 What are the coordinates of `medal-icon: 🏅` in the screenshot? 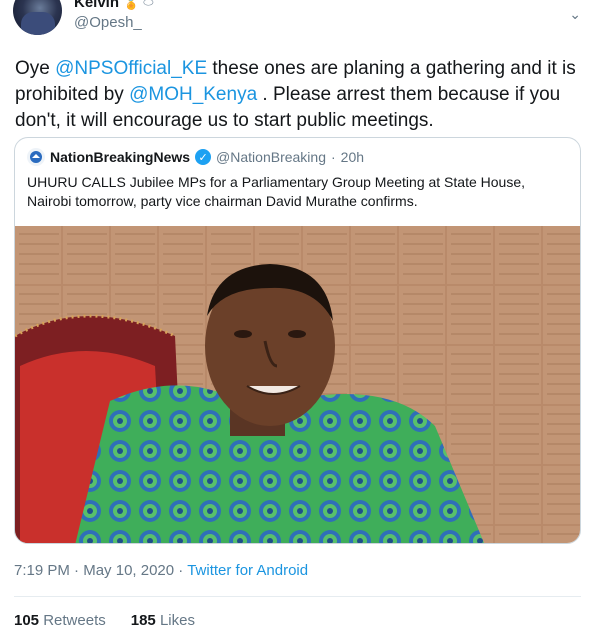 It's located at (131, 5).